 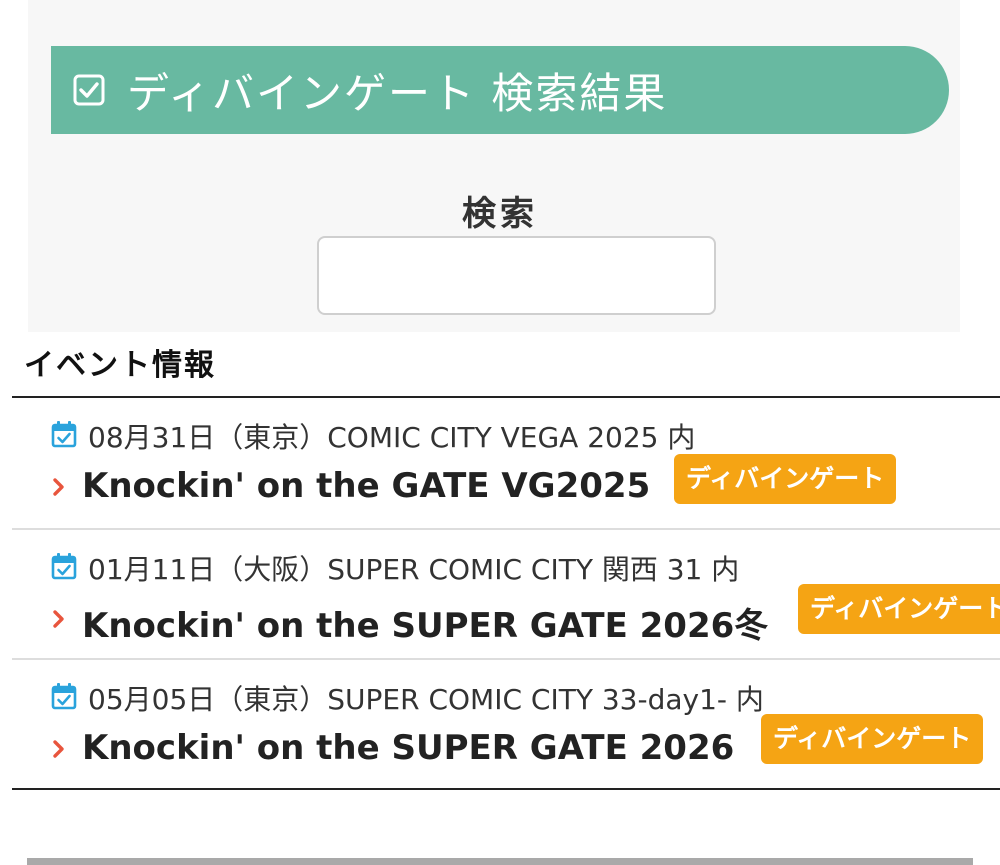 What do you see at coordinates (414, 569) in the screenshot?
I see `event-date: 01月11日（大阪）SUPER COMIC CITY 関西 31 内` at bounding box center [414, 569].